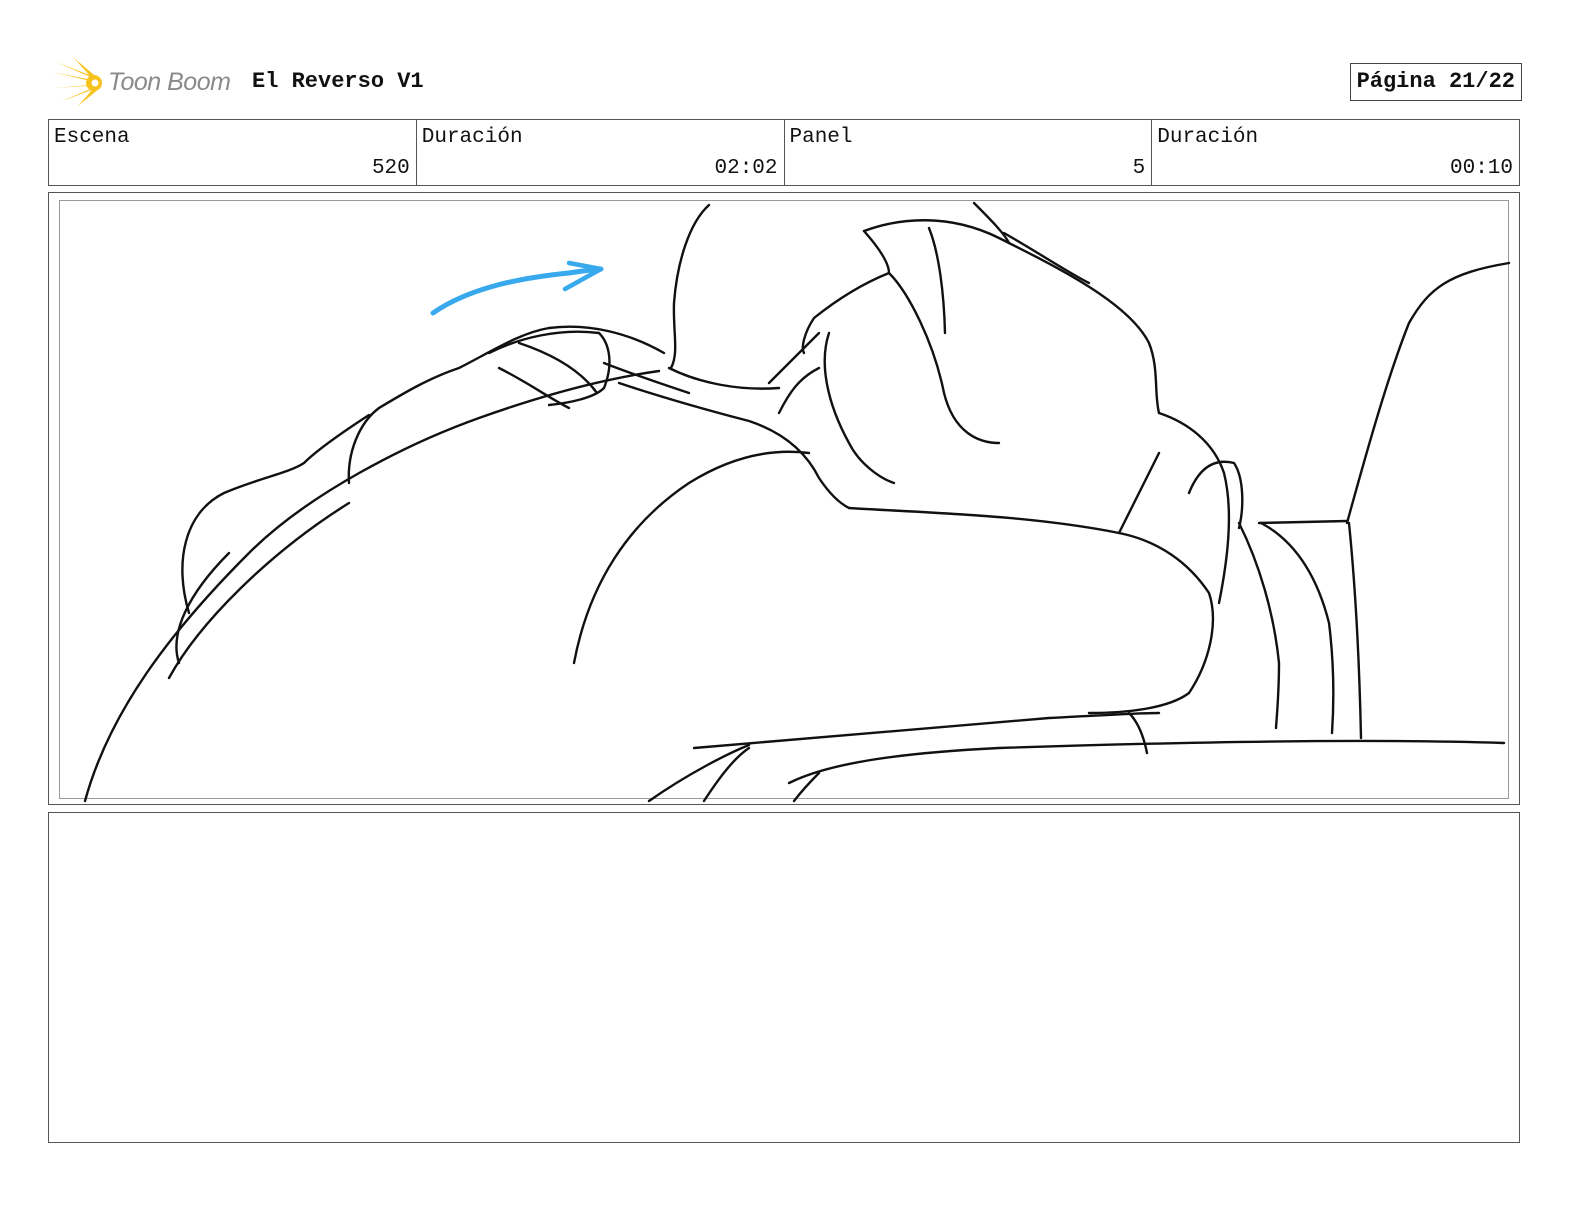 Image resolution: width=1582 pixels, height=1225 pixels. Describe the element at coordinates (92, 137) in the screenshot. I see `scene-label: Escena` at that location.